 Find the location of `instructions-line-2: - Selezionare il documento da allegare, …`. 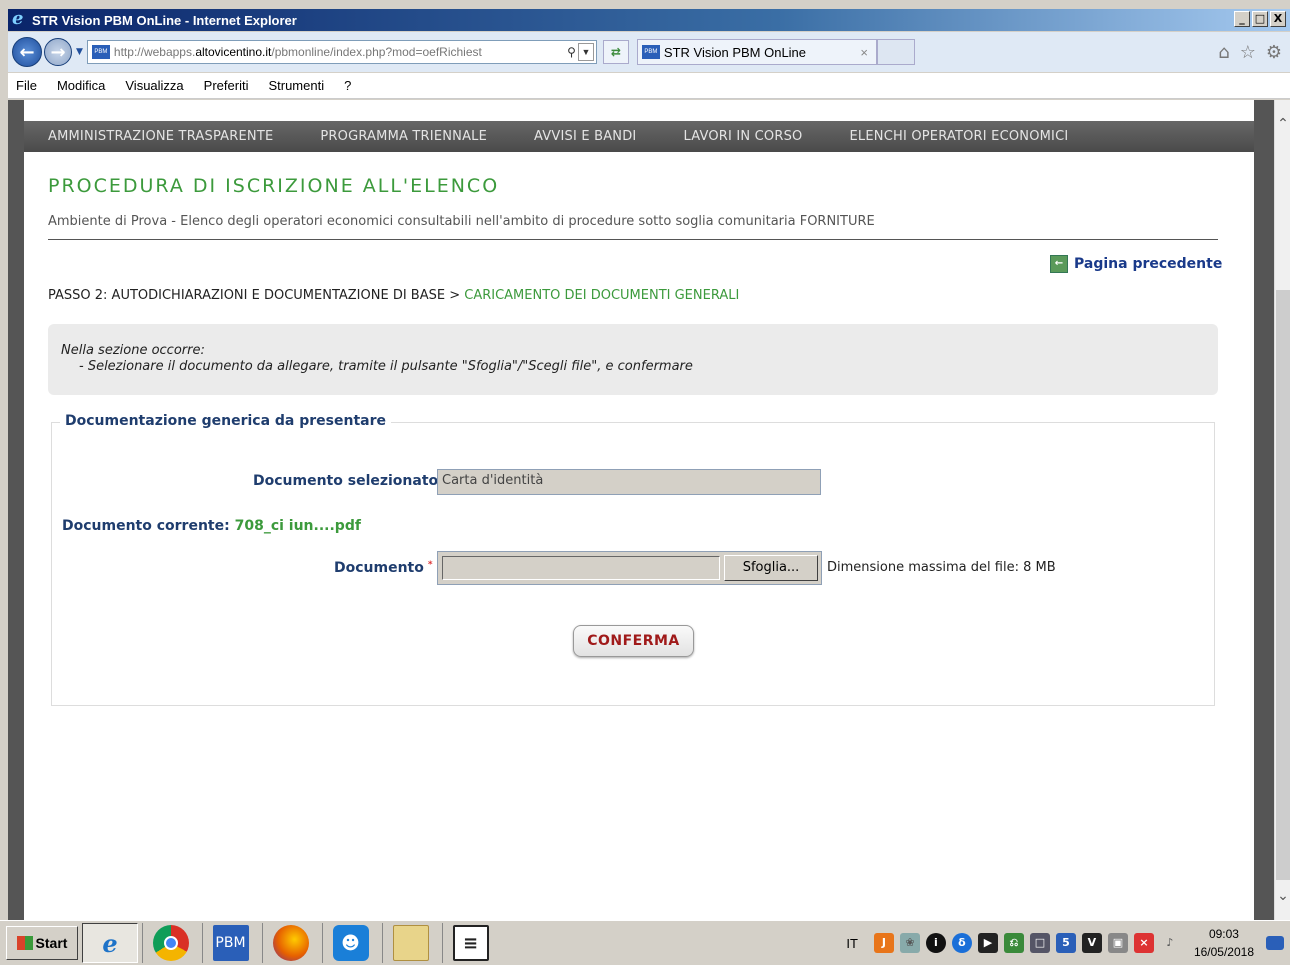

instructions-line-2: - Selezionare il documento da allegare, … is located at coordinates (386, 366).